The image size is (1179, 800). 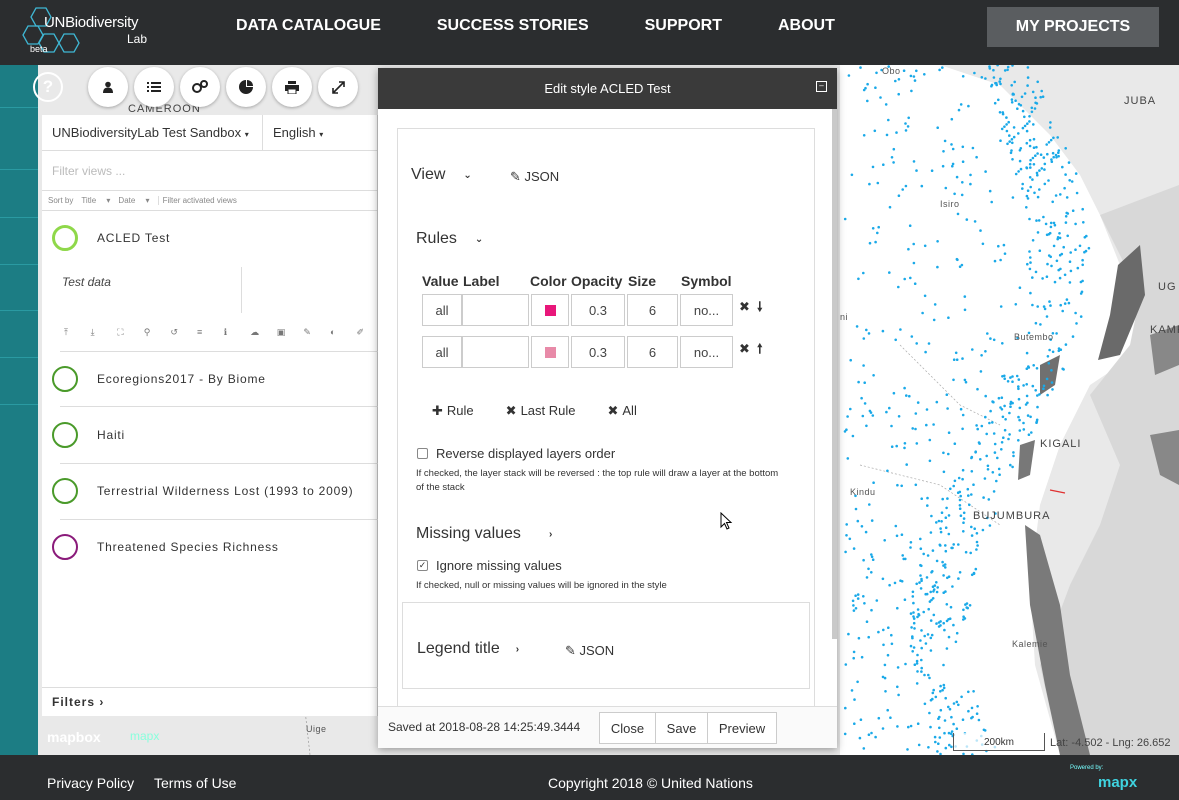 What do you see at coordinates (133, 200) in the screenshot?
I see `sort-date-button: Date ▾` at bounding box center [133, 200].